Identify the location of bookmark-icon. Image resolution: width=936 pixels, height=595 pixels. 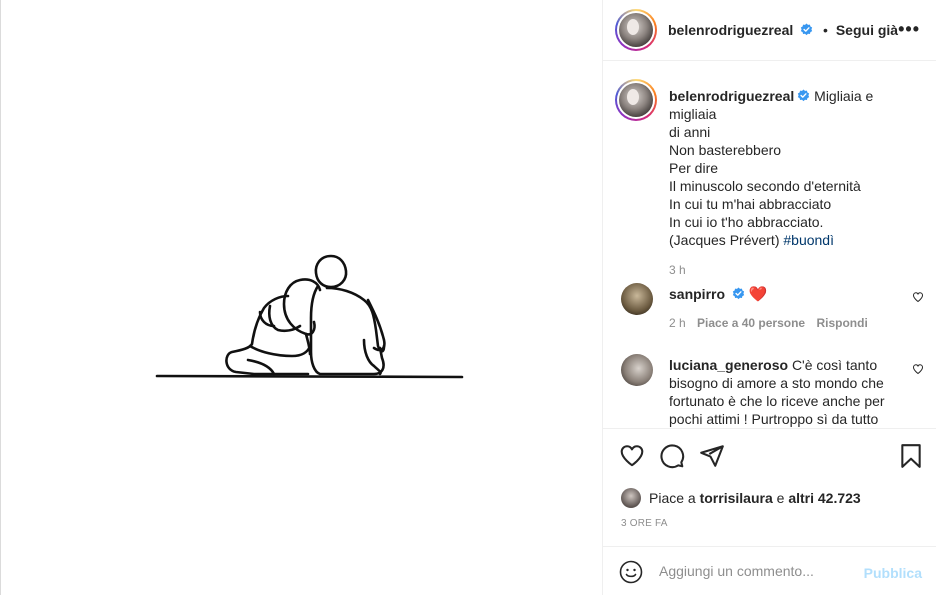
(911, 456).